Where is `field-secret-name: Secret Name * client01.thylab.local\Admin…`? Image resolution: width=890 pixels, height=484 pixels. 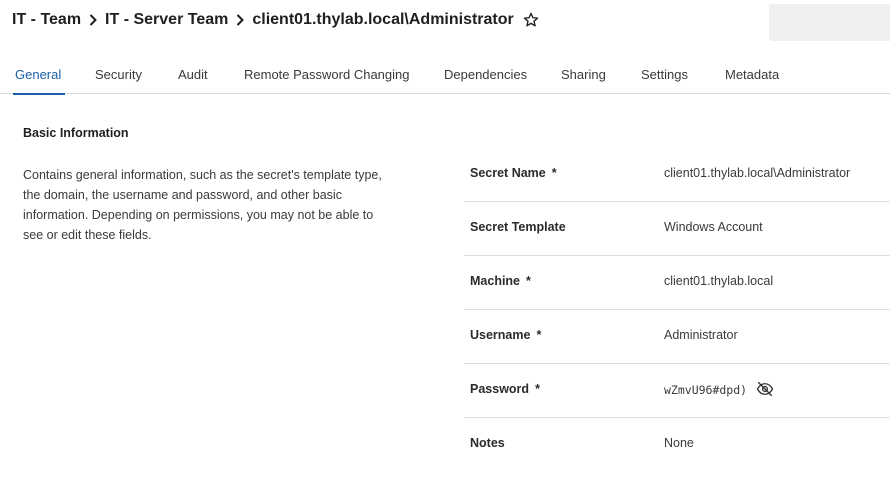
field-secret-name: Secret Name * client01.thylab.local\Admin… is located at coordinates (677, 175).